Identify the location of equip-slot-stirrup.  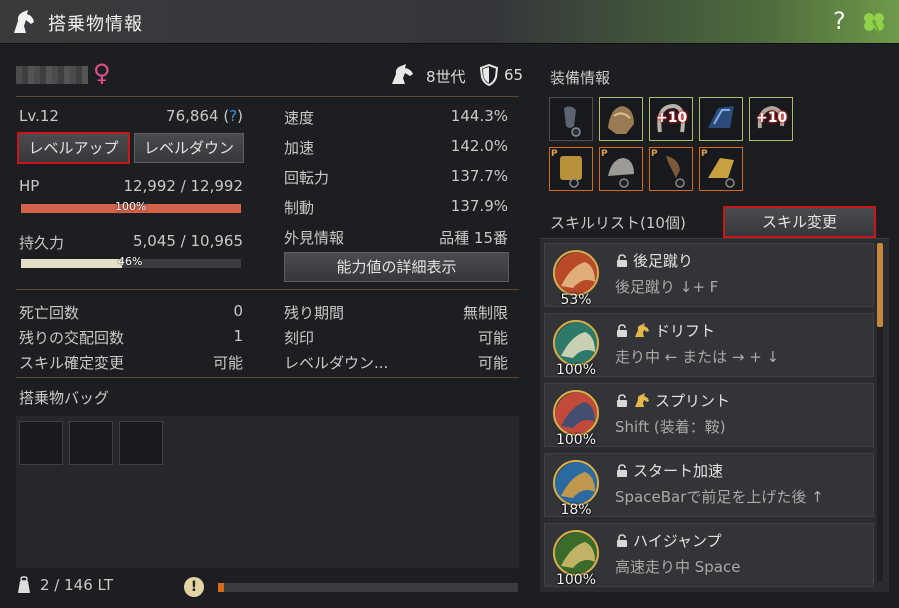
(571, 119).